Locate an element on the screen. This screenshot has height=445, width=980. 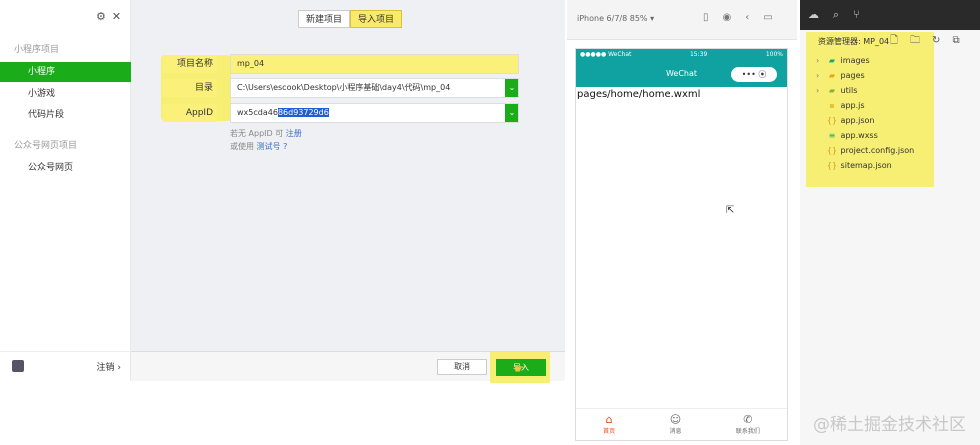
explorer-top-toolbar: ☁ ⌕ ⑂ is located at coordinates (890, 15).